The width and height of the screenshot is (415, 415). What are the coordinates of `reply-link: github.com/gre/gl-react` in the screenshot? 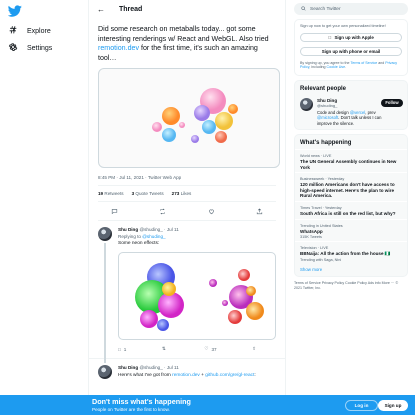 It's located at (229, 375).